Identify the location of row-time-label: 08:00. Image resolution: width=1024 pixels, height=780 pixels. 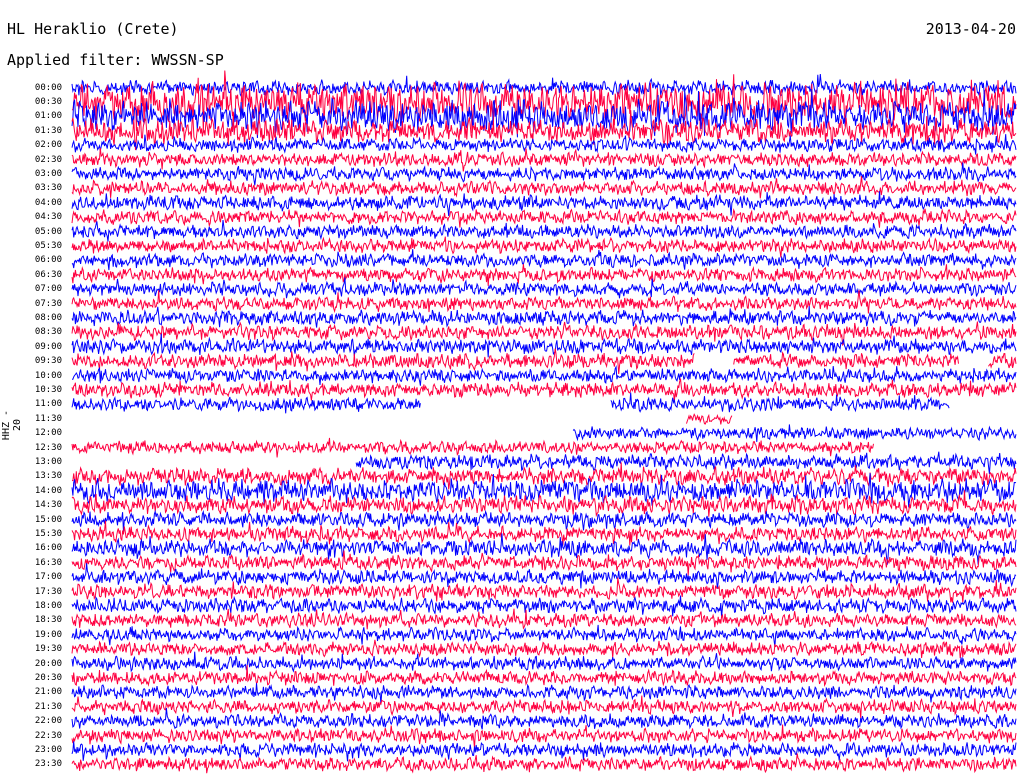
(48, 317).